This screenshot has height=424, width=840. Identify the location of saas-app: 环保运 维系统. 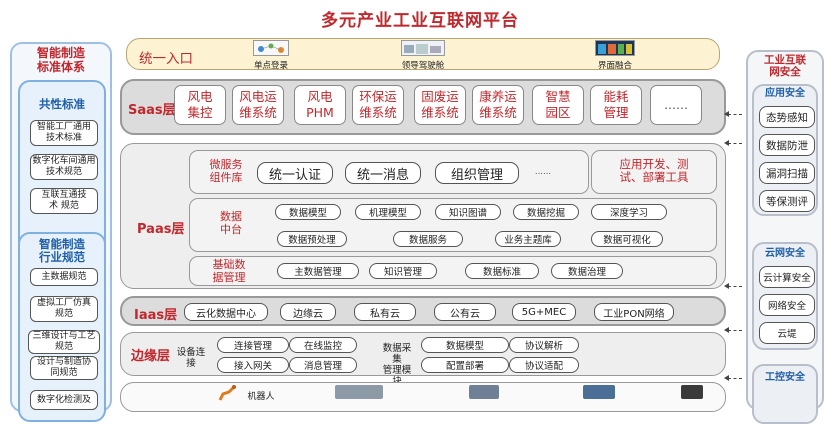
(378, 105).